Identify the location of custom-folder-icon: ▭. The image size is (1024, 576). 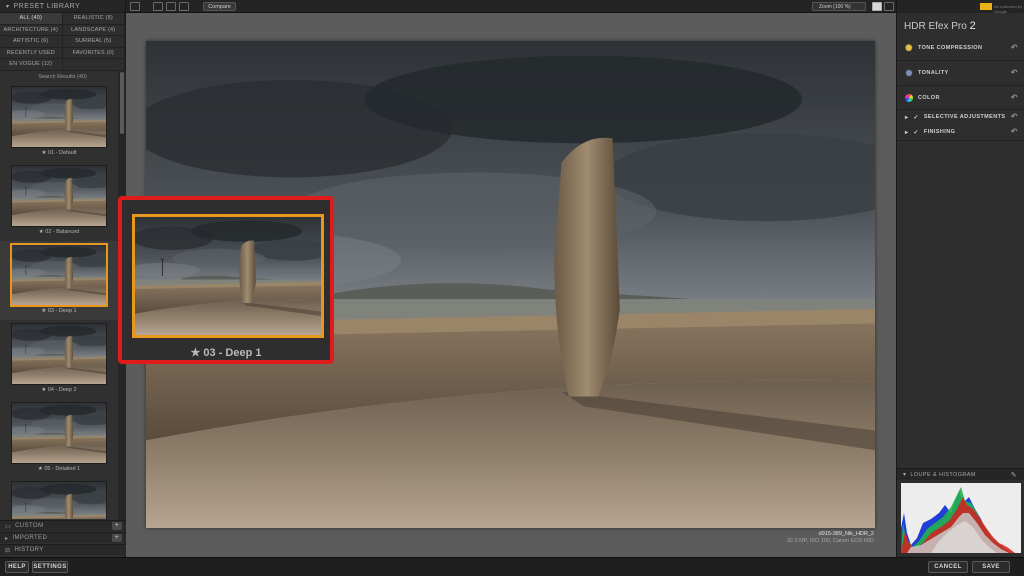
(8, 526).